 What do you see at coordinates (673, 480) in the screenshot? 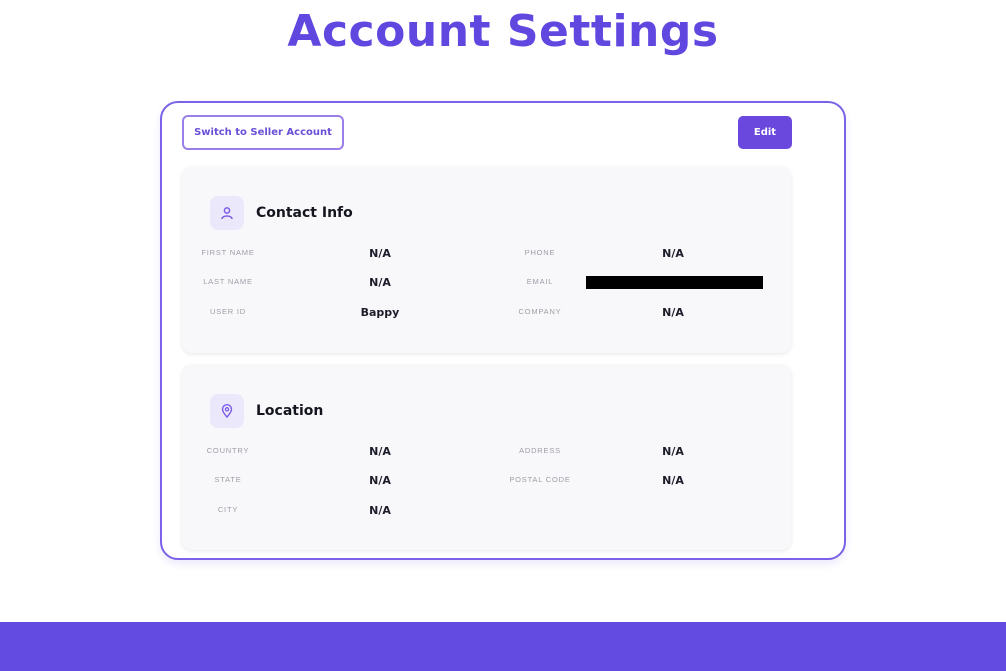
I see `postal-code-value: N/A` at bounding box center [673, 480].